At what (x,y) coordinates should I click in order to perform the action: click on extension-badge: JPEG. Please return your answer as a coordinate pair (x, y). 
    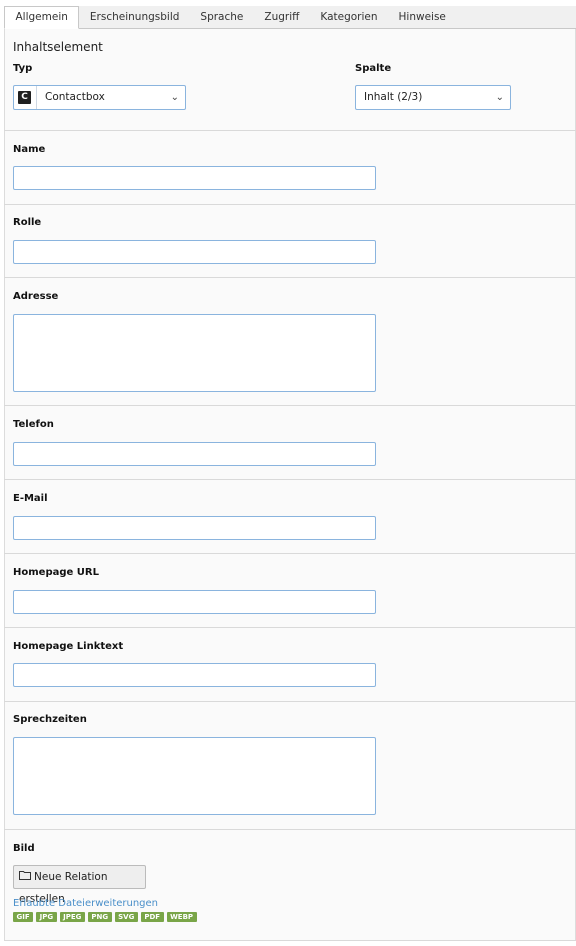
    Looking at the image, I should click on (72, 917).